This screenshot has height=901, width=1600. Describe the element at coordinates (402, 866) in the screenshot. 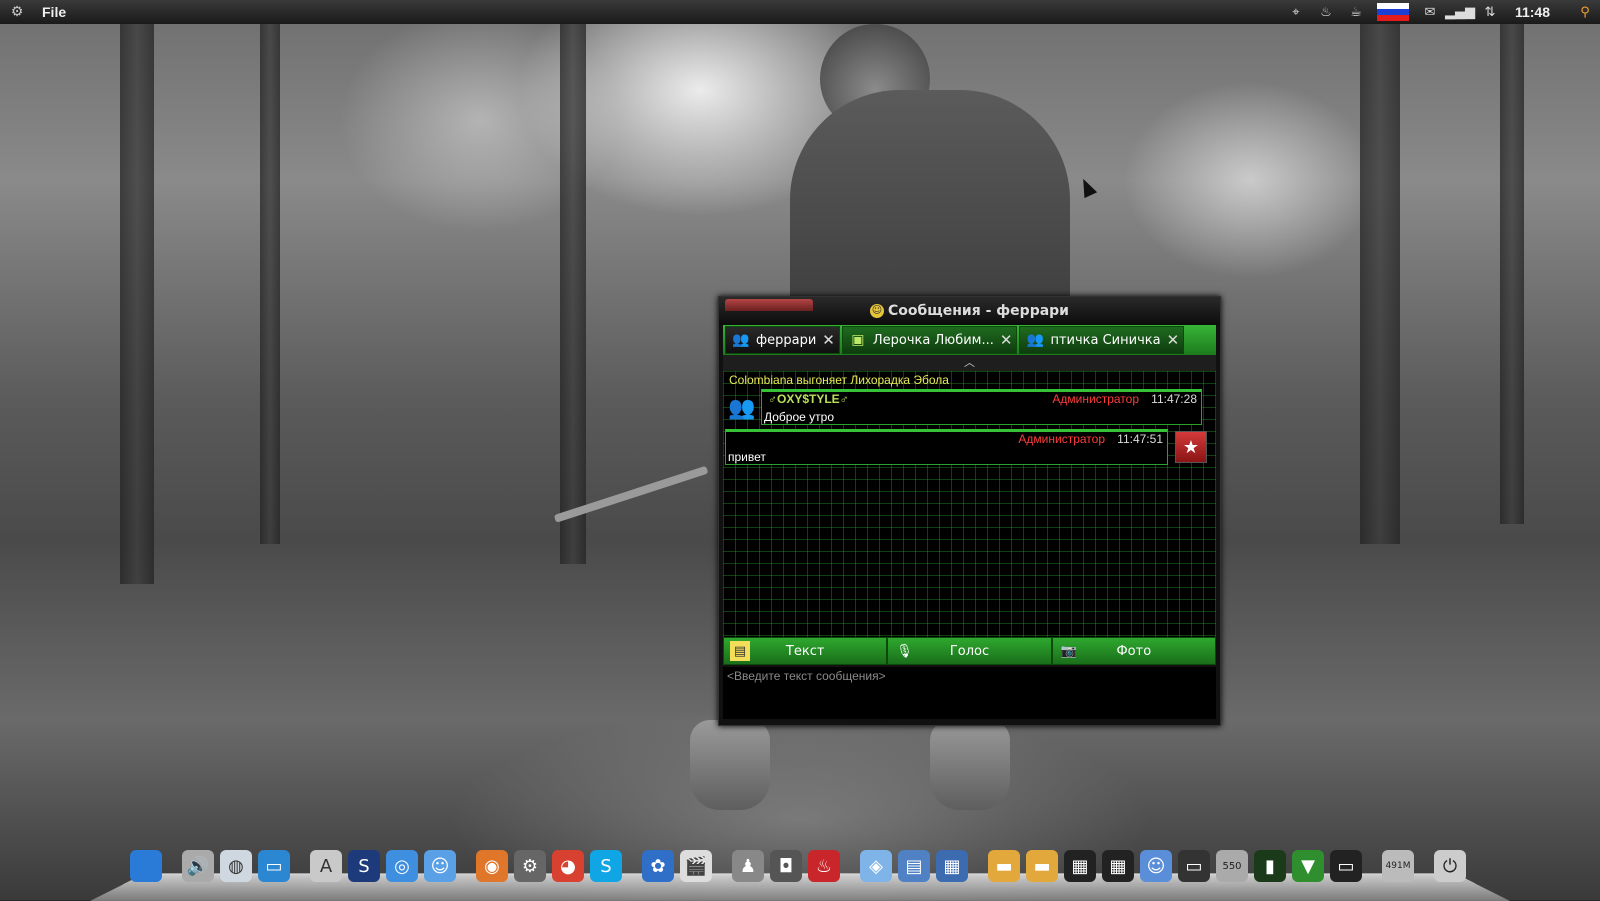

I see `safari-icon: ◎` at that location.